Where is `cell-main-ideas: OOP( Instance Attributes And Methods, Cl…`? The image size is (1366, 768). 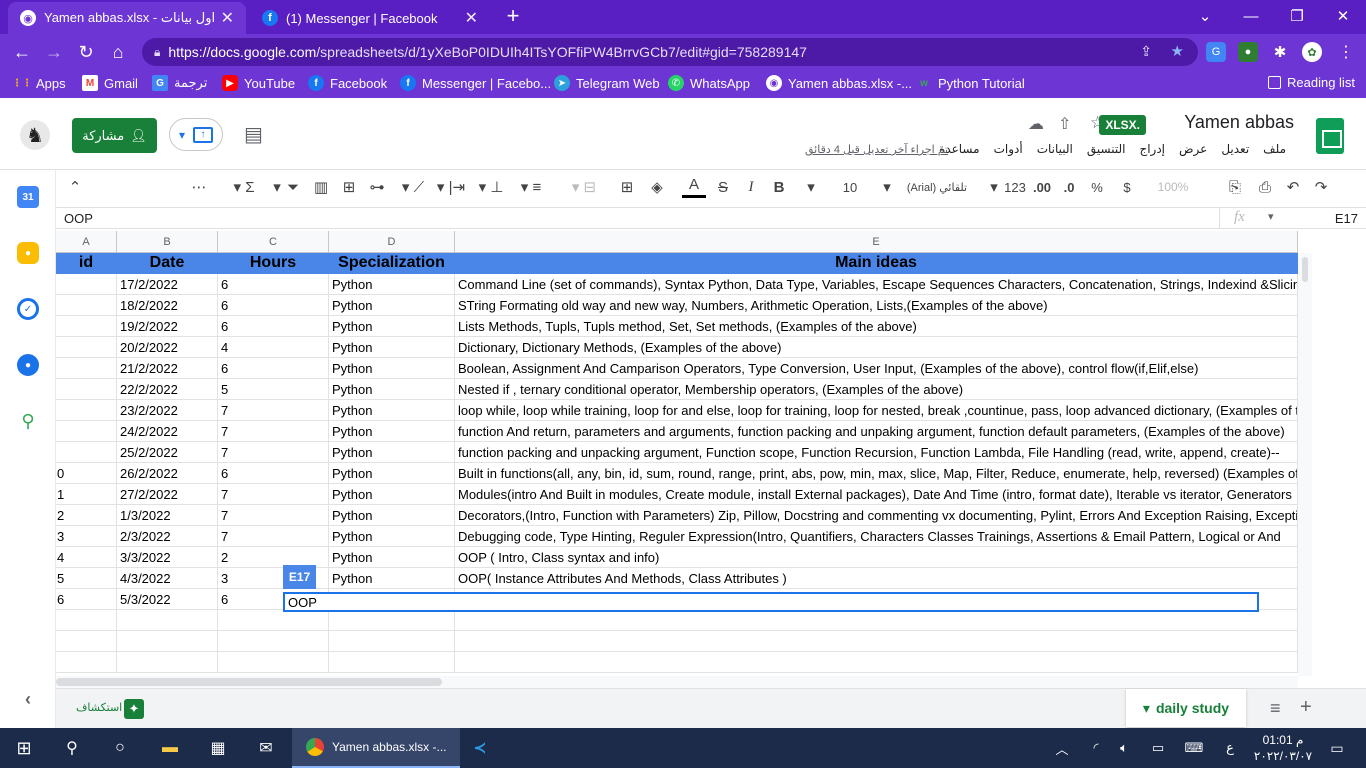
cell-main-ideas: OOP( Instance Attributes And Methods, Cl… is located at coordinates (876, 578).